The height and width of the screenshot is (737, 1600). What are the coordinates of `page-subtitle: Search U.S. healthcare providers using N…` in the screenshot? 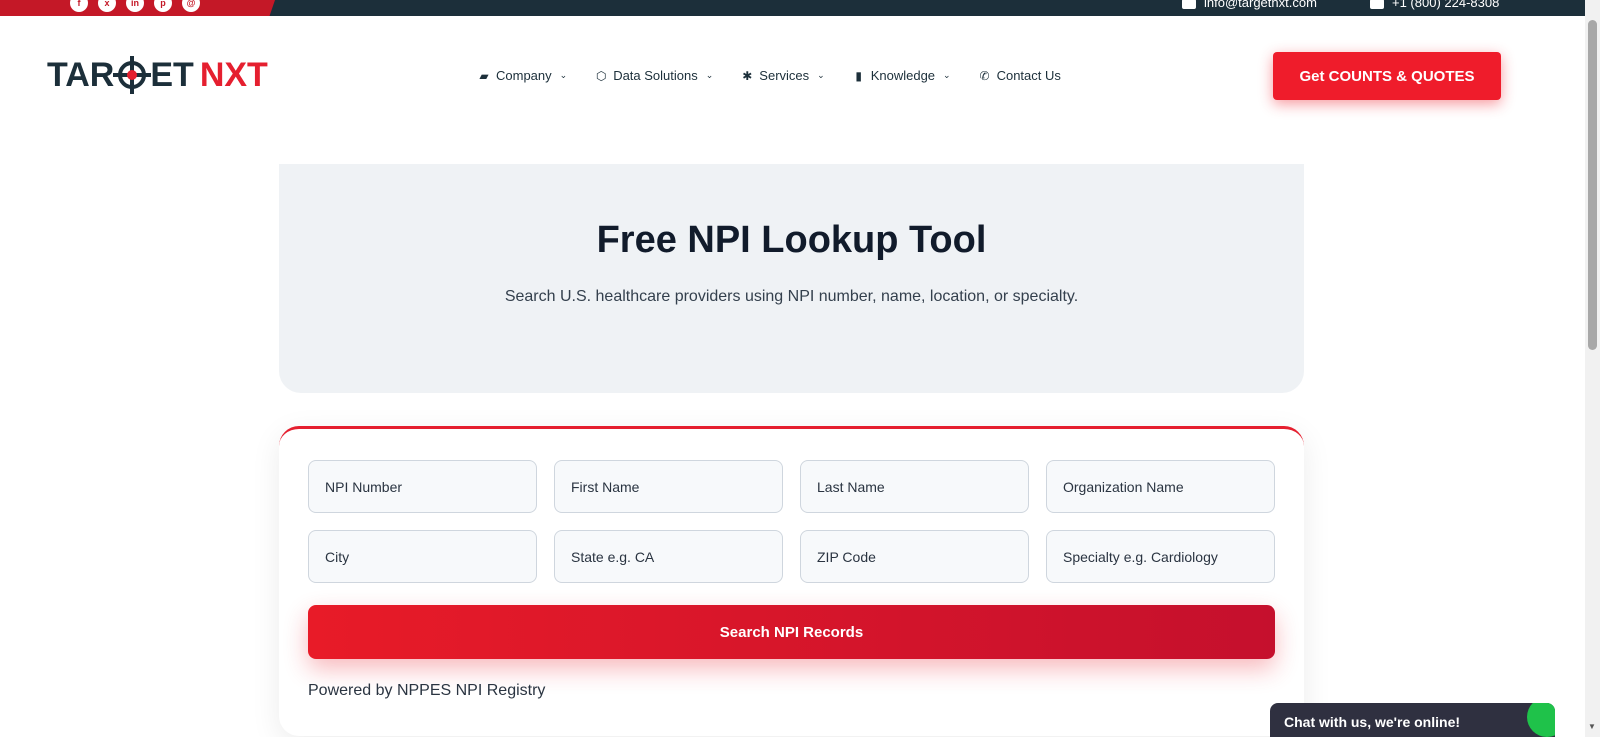 It's located at (791, 296).